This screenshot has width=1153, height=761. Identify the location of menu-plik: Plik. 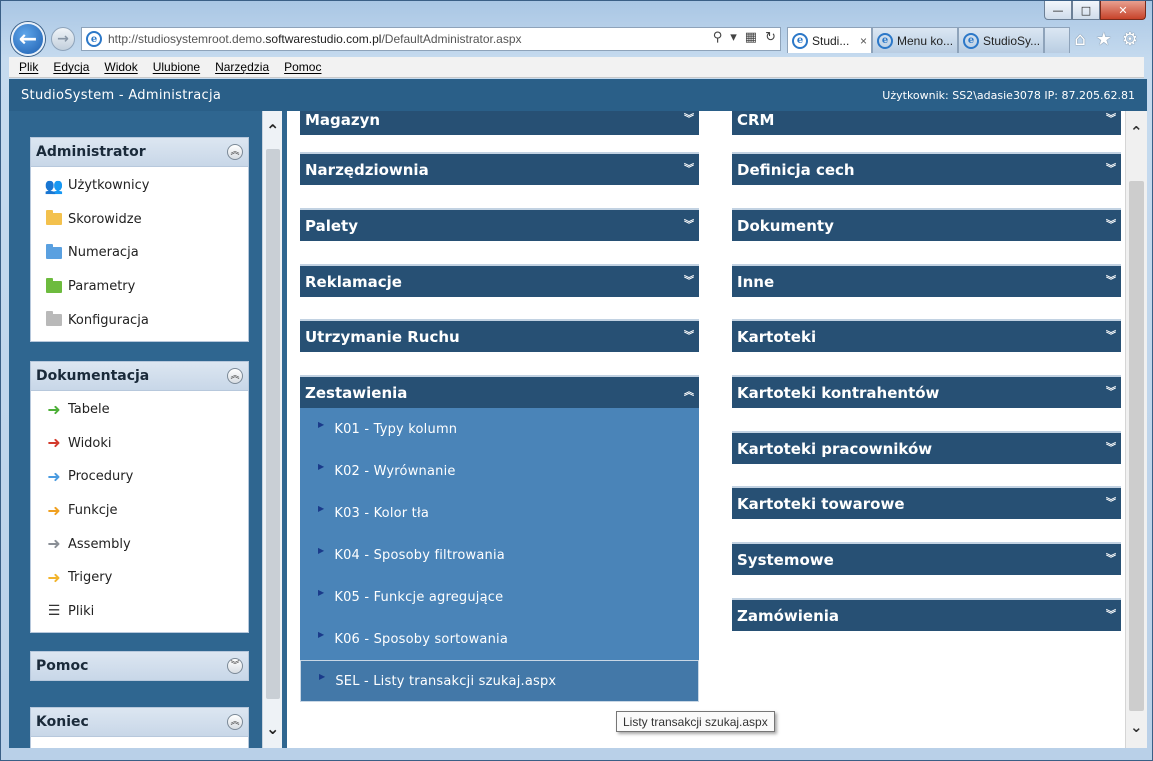
(28, 67).